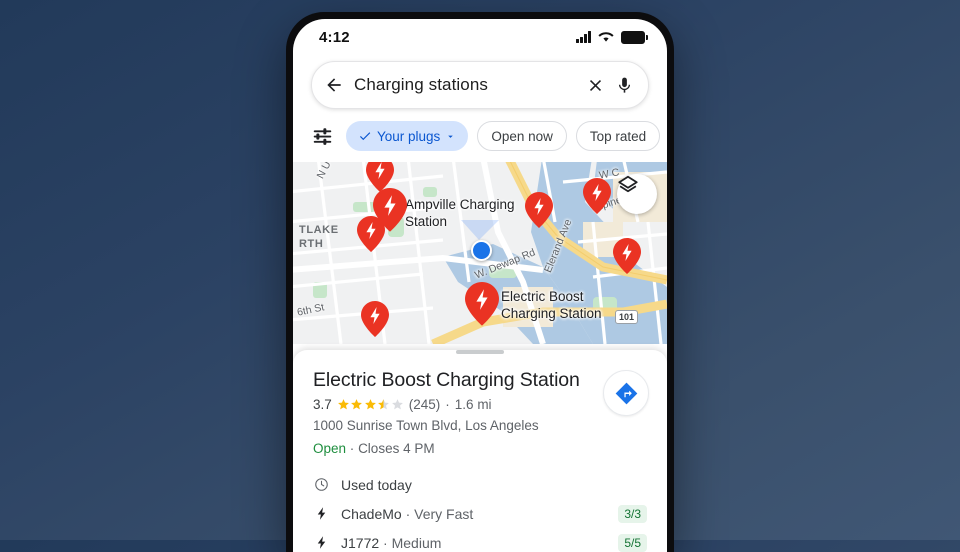 Image resolution: width=960 pixels, height=552 pixels. Describe the element at coordinates (322, 404) in the screenshot. I see `rating-value: 3.7` at that location.